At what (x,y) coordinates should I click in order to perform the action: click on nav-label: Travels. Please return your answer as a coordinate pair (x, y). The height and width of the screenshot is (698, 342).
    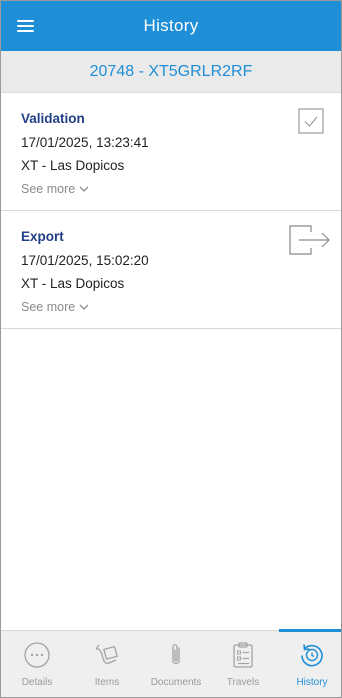
    Looking at the image, I should click on (243, 682).